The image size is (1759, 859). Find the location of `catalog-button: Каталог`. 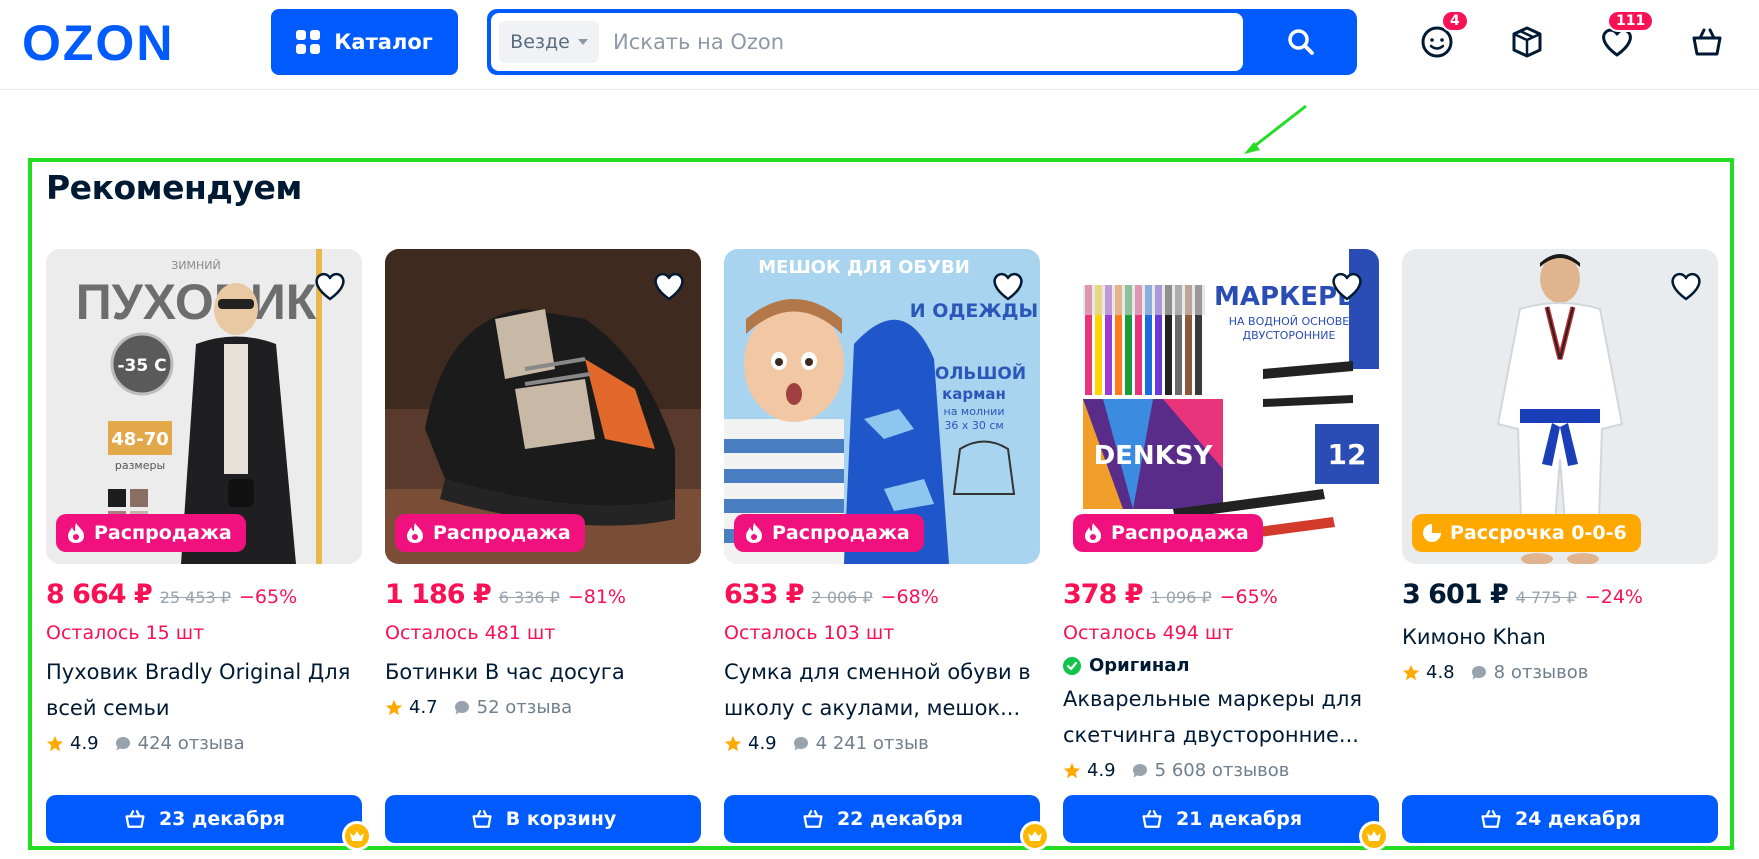

catalog-button: Каталог is located at coordinates (364, 42).